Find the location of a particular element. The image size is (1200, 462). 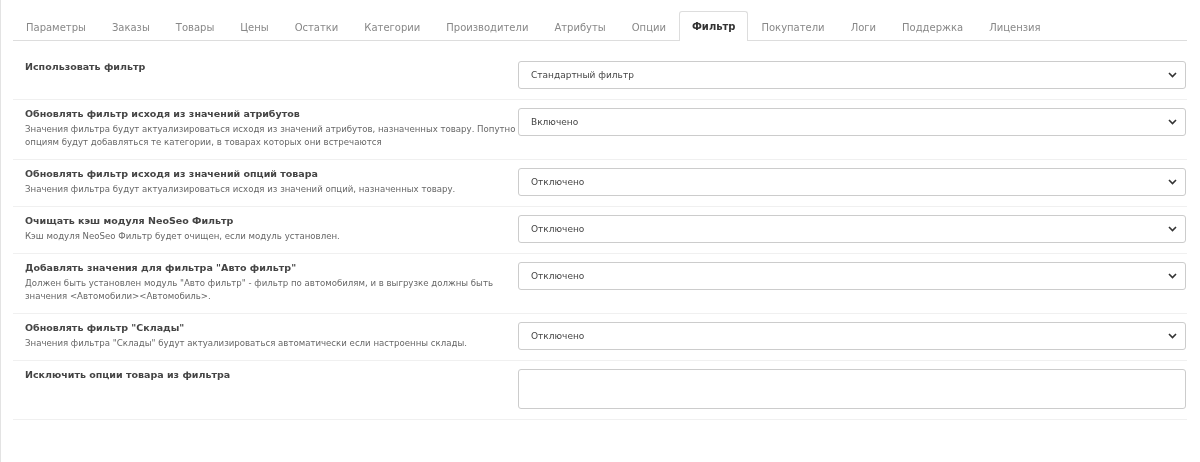

setting-description: Значения фильтра "Склады" будут актуализироваться автоматически если настроенны склады. is located at coordinates (246, 343).